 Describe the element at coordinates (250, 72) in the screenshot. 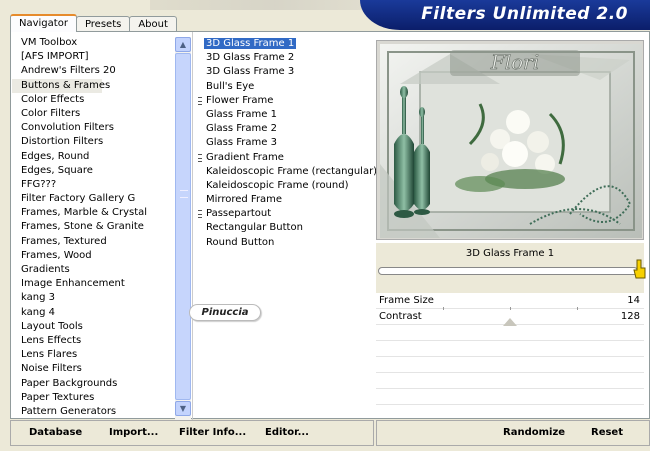

I see `filter-item-label: 3D Glass Frame 3` at that location.